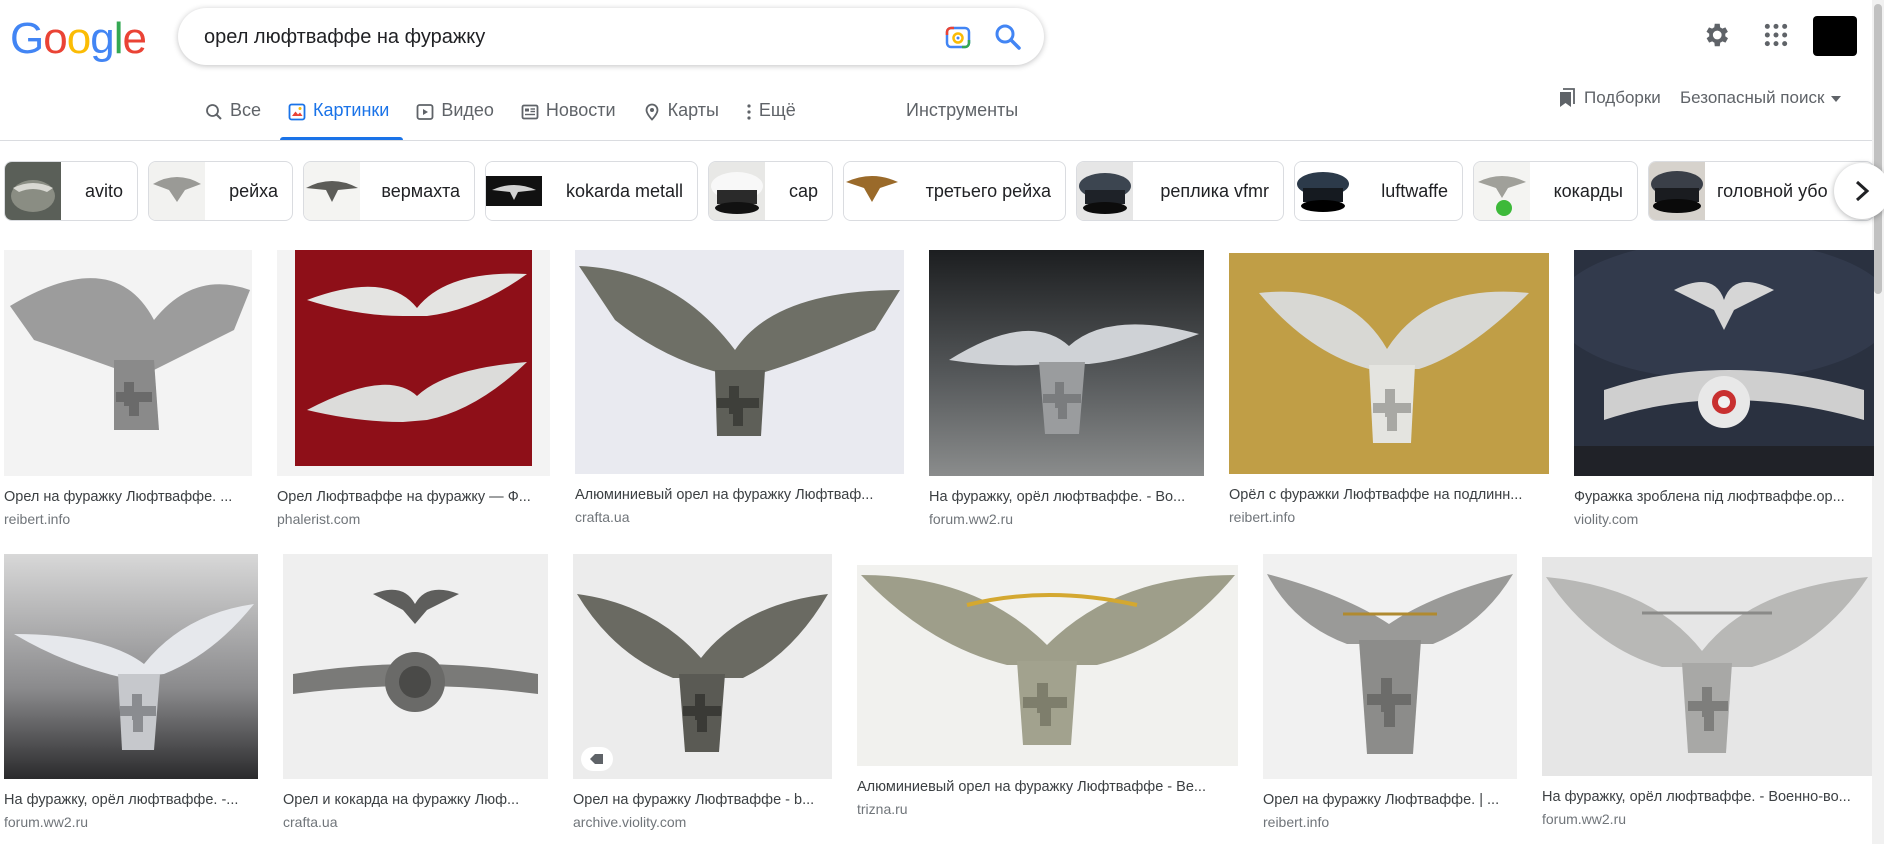 This screenshot has width=1884, height=844. I want to click on chip-label: кокарды, so click(1588, 190).